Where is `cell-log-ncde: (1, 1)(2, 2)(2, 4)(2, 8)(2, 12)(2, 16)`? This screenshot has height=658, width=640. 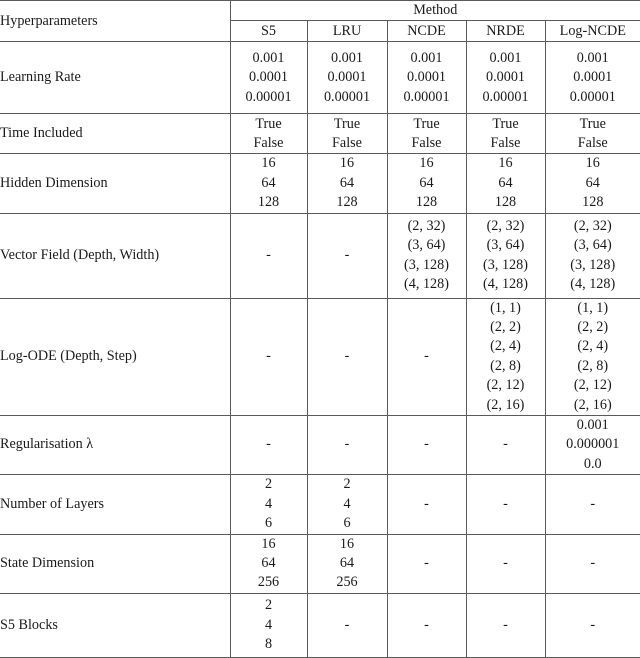
cell-log-ncde: (1, 1)(2, 2)(2, 4)(2, 8)(2, 12)(2, 16) is located at coordinates (592, 356).